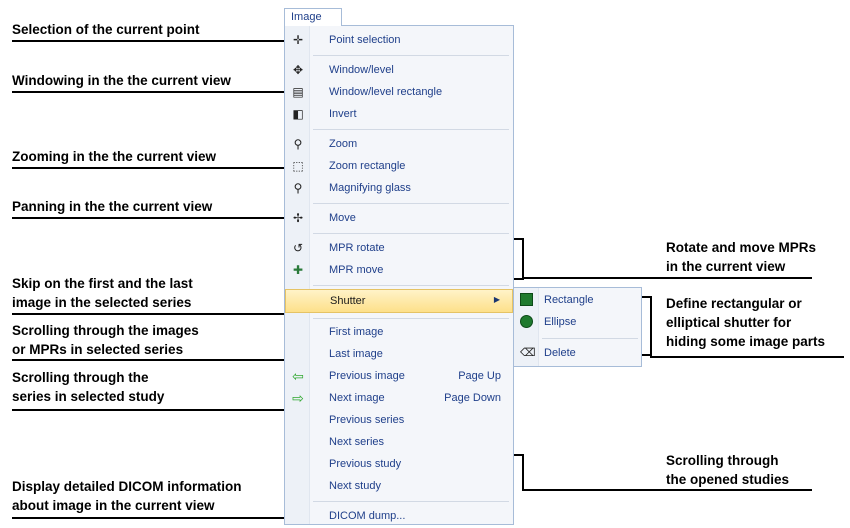 This screenshot has height=528, width=850. I want to click on mpr-rotate-icon: ↺, so click(298, 248).